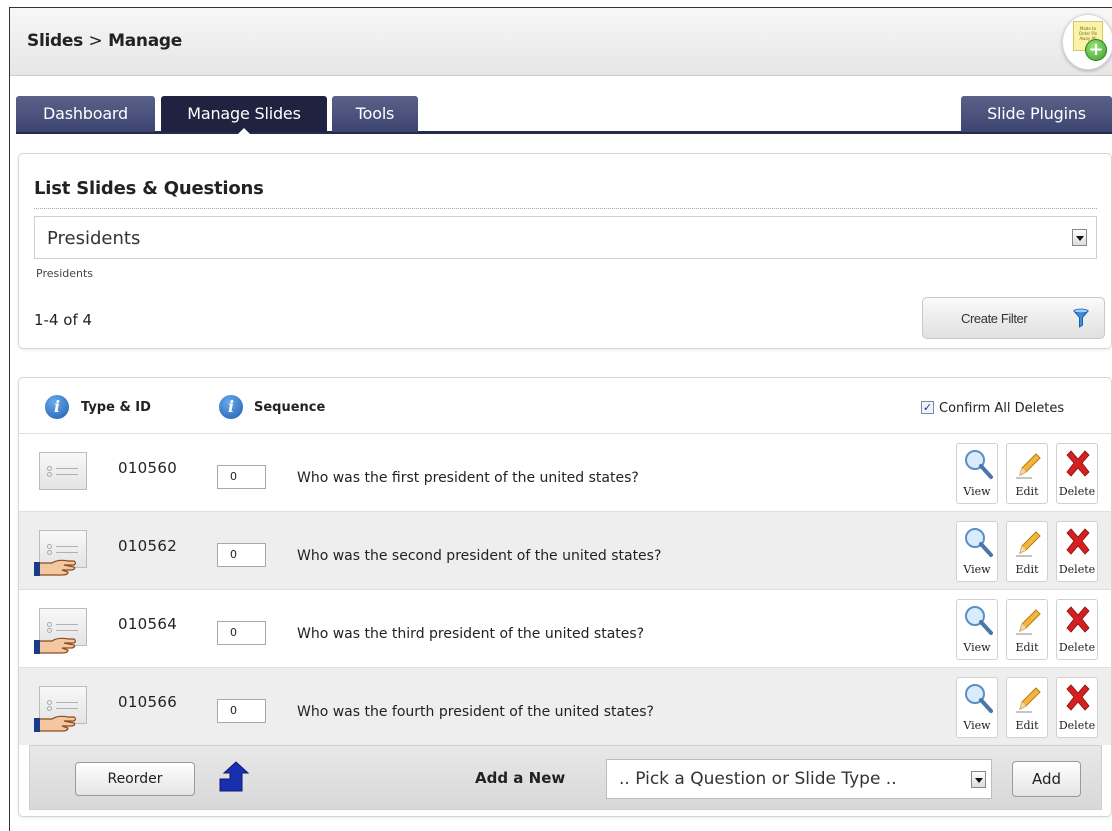  Describe the element at coordinates (565, 208) in the screenshot. I see `title-divider` at that location.